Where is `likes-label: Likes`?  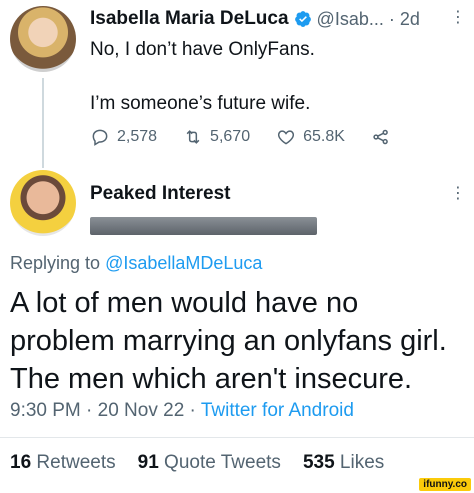
likes-label: Likes is located at coordinates (362, 462).